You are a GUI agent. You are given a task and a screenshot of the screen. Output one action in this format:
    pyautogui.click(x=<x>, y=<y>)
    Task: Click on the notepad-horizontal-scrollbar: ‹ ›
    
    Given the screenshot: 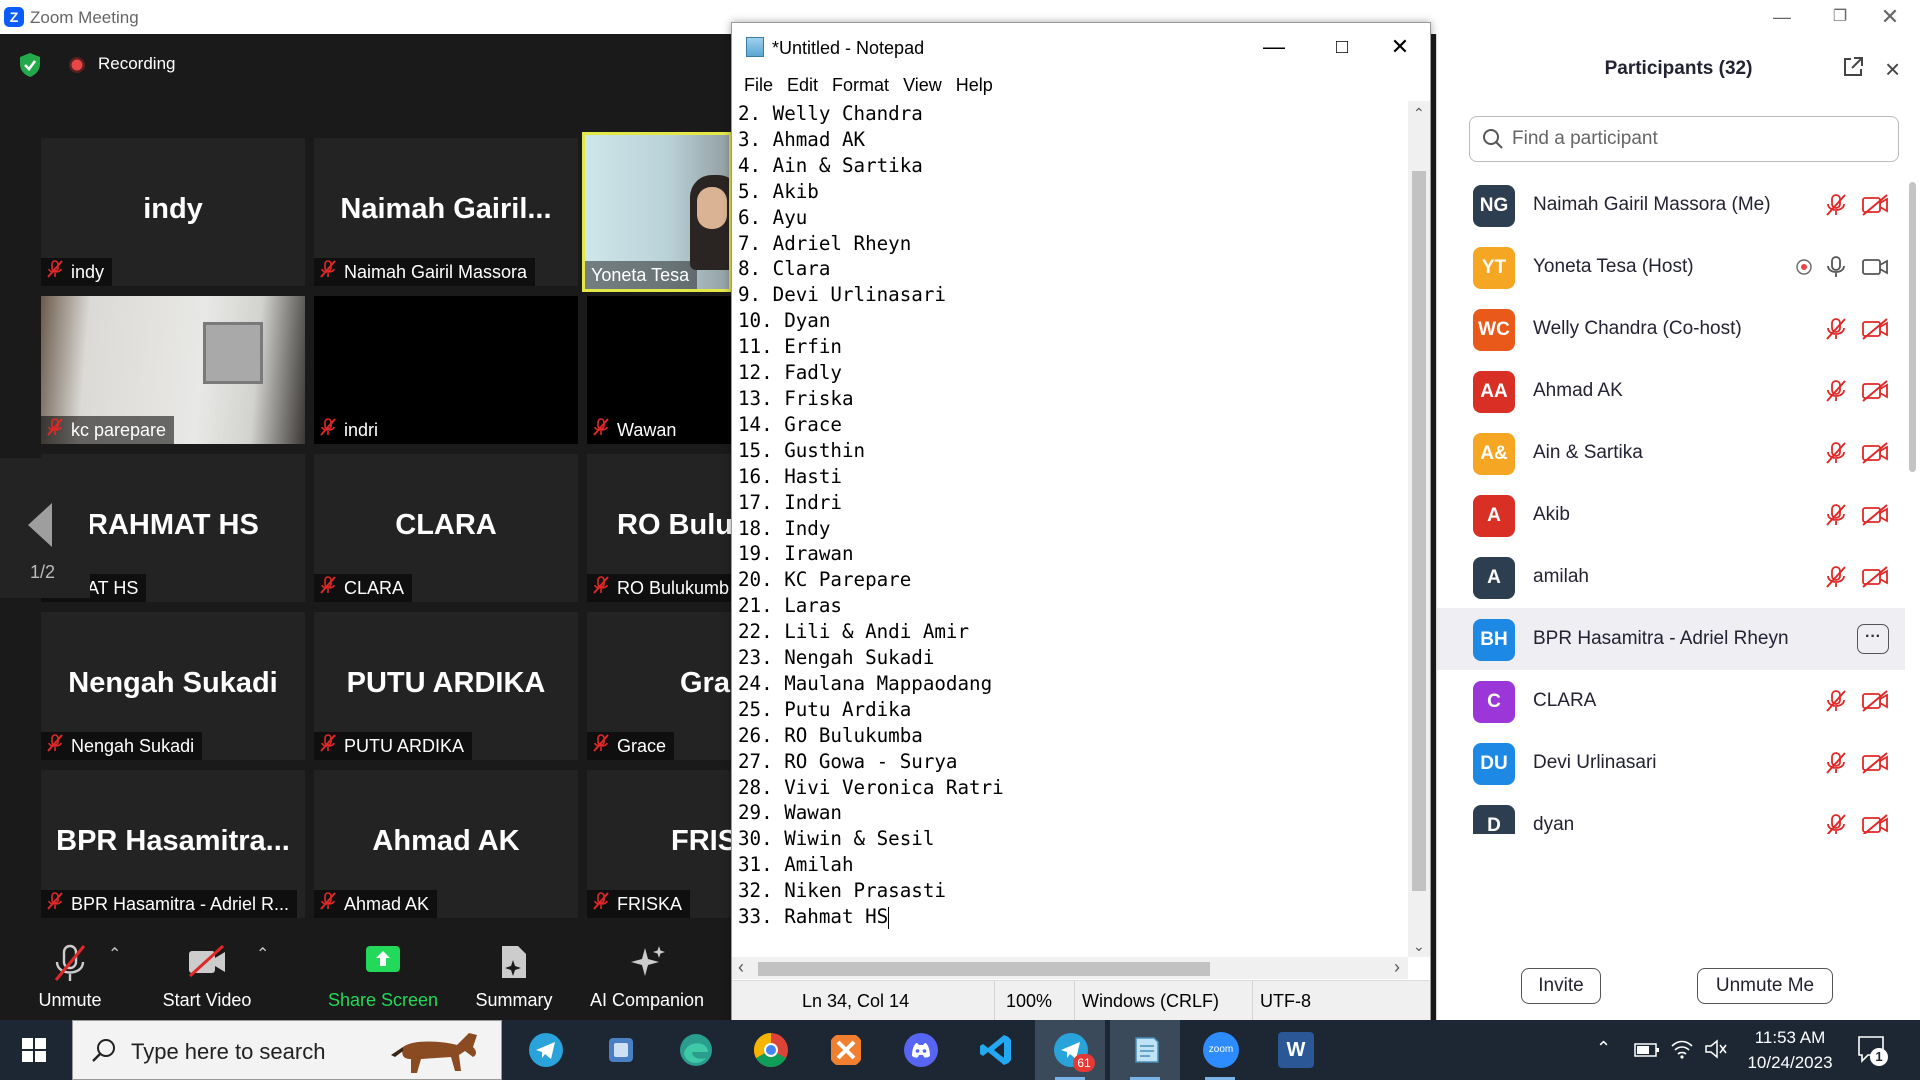 What is the action you would take?
    pyautogui.click(x=1070, y=968)
    